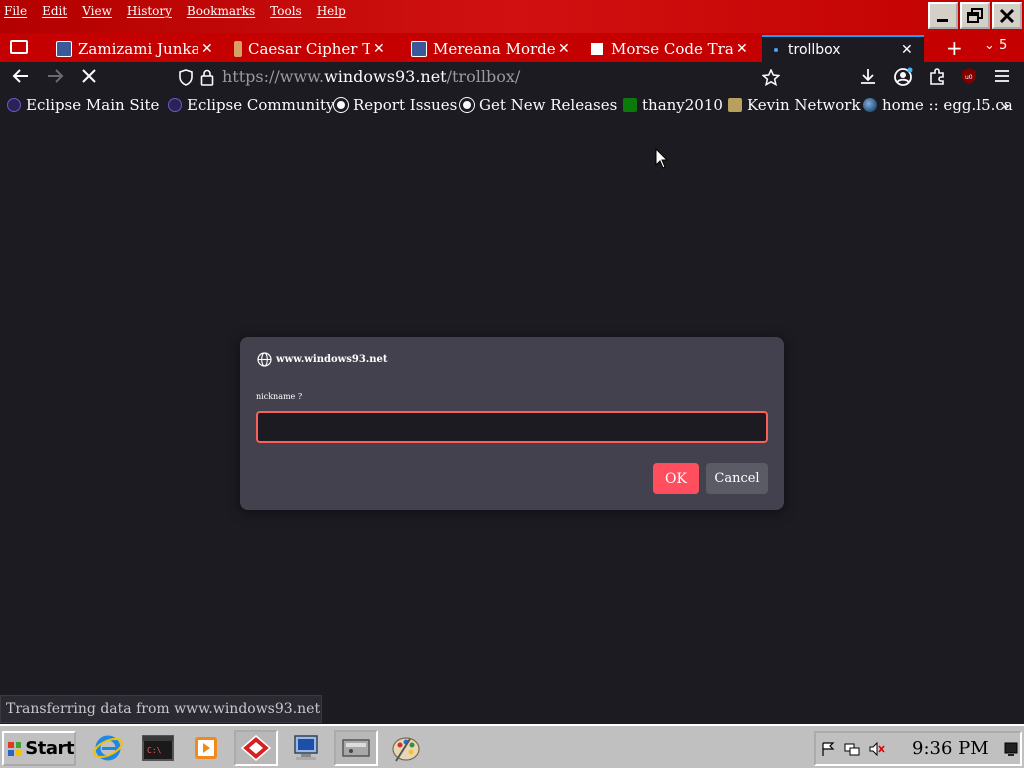 Image resolution: width=1024 pixels, height=768 pixels. I want to click on dialog-origin-text: www.windows93.net, so click(332, 359).